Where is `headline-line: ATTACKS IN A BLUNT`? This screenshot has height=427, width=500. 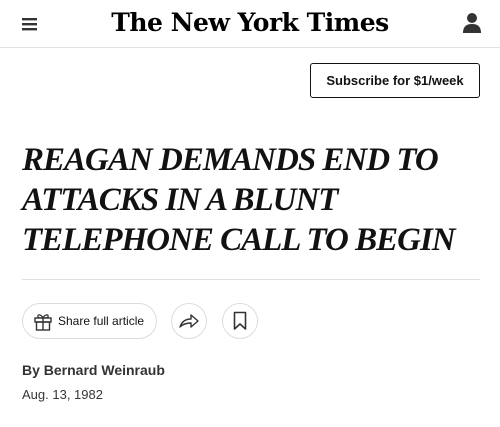
headline-line: ATTACKS IN A BLUNT is located at coordinates (180, 200).